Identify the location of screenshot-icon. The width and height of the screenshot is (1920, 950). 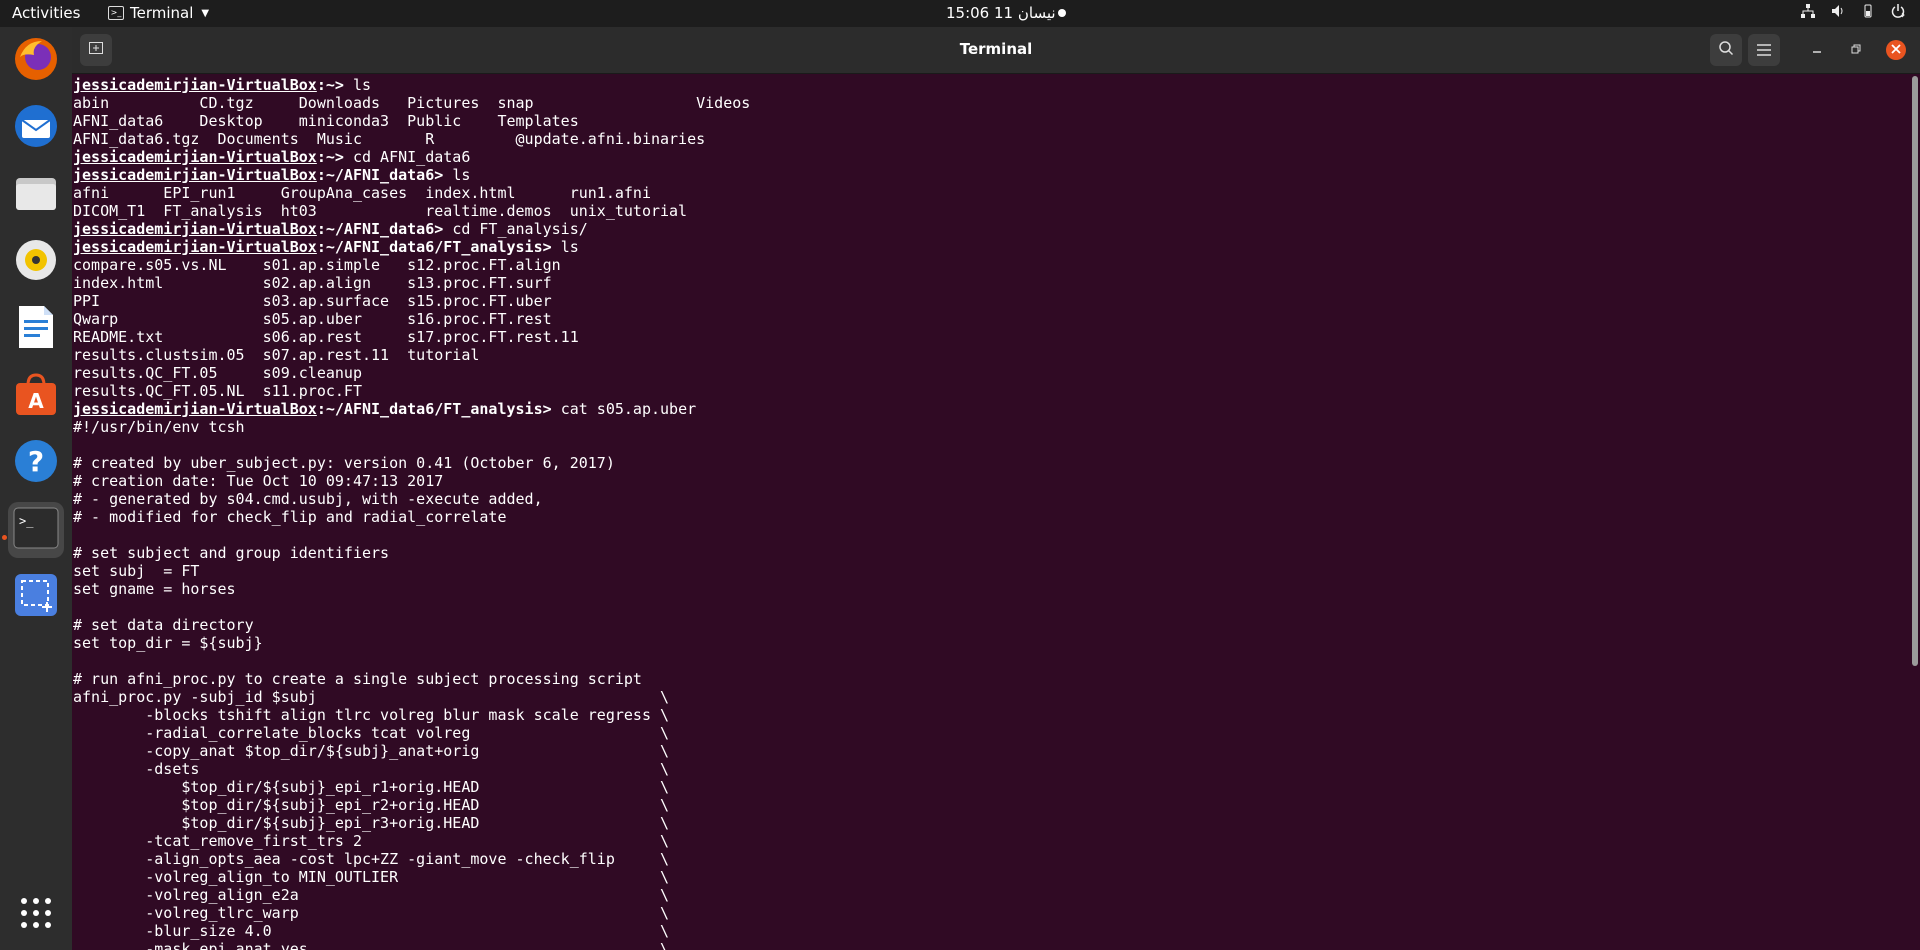
(36, 597).